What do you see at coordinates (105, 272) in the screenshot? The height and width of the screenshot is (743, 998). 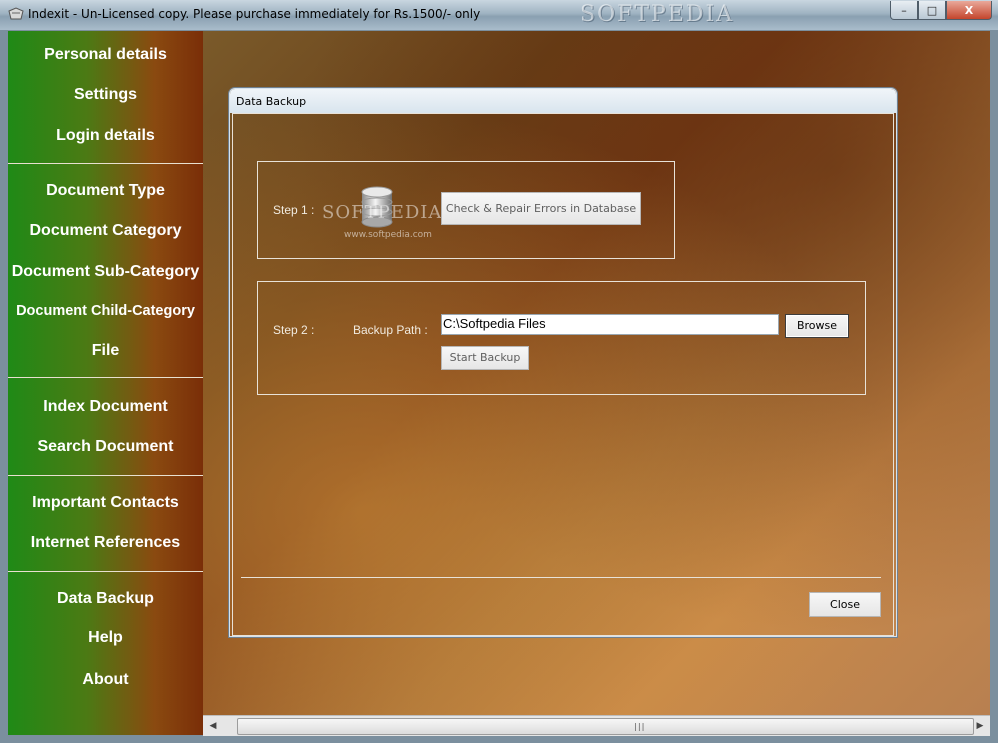 I see `nav-document-sub-category: Document Sub-Category` at bounding box center [105, 272].